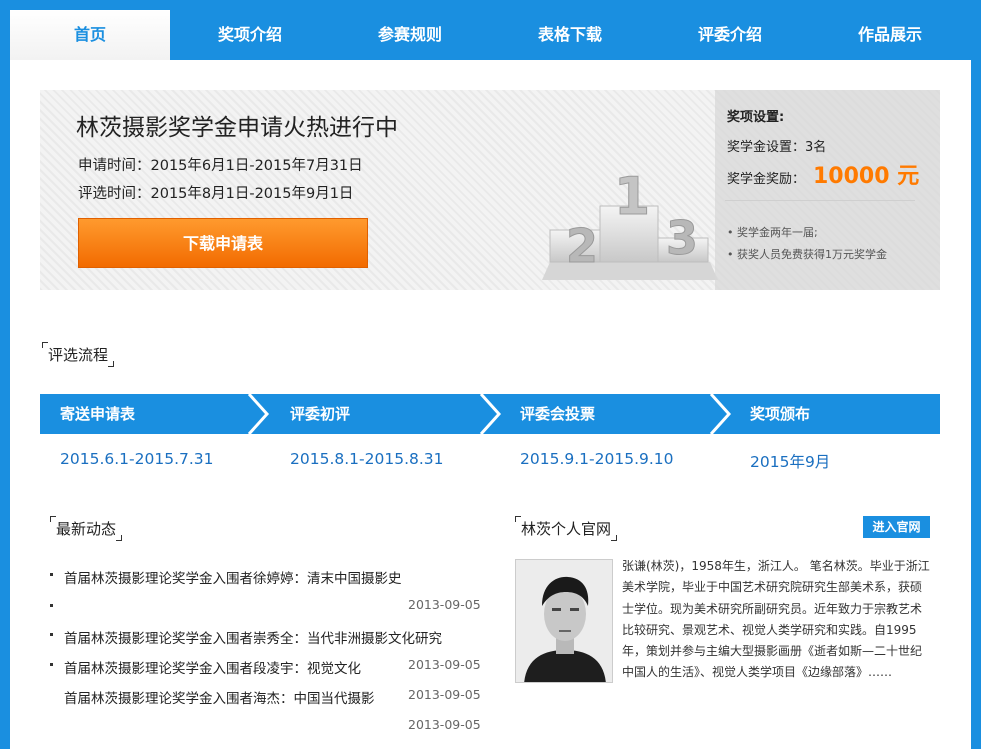  Describe the element at coordinates (220, 166) in the screenshot. I see `apply-time: 申请时间：2015年6月1日-2015年7月31日` at that location.